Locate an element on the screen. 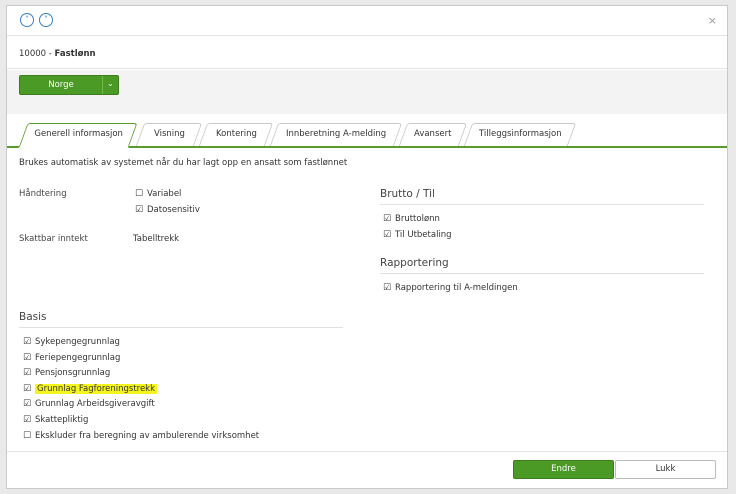  skattepliktig-checkbox: ☑ Skattepliktig is located at coordinates (55, 420).